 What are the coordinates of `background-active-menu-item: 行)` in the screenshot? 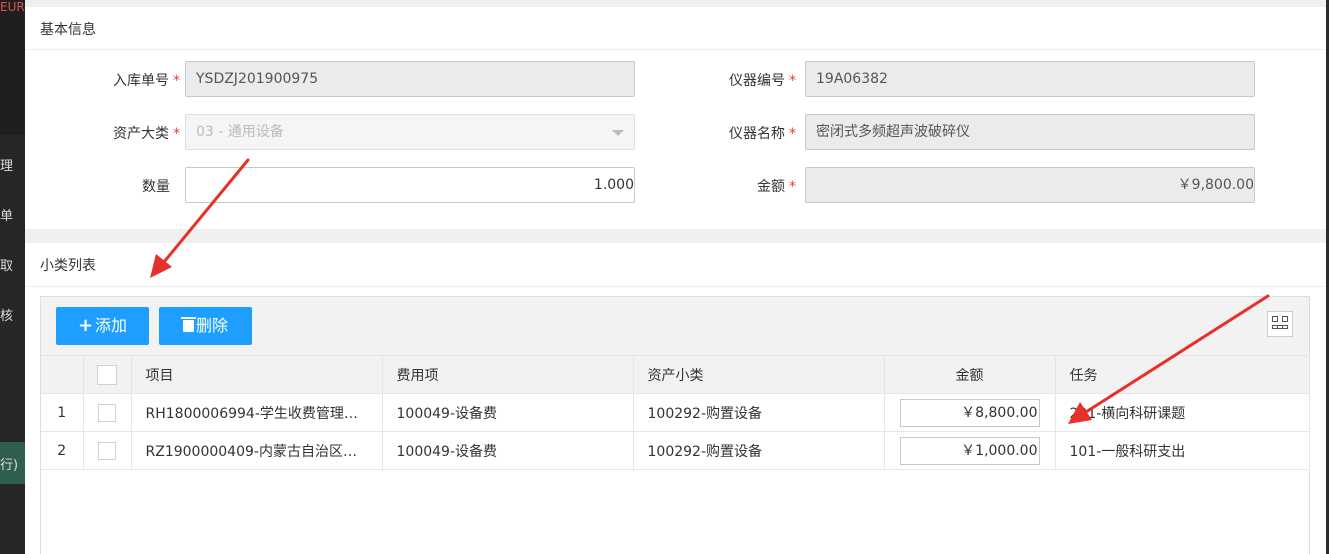 It's located at (12, 463).